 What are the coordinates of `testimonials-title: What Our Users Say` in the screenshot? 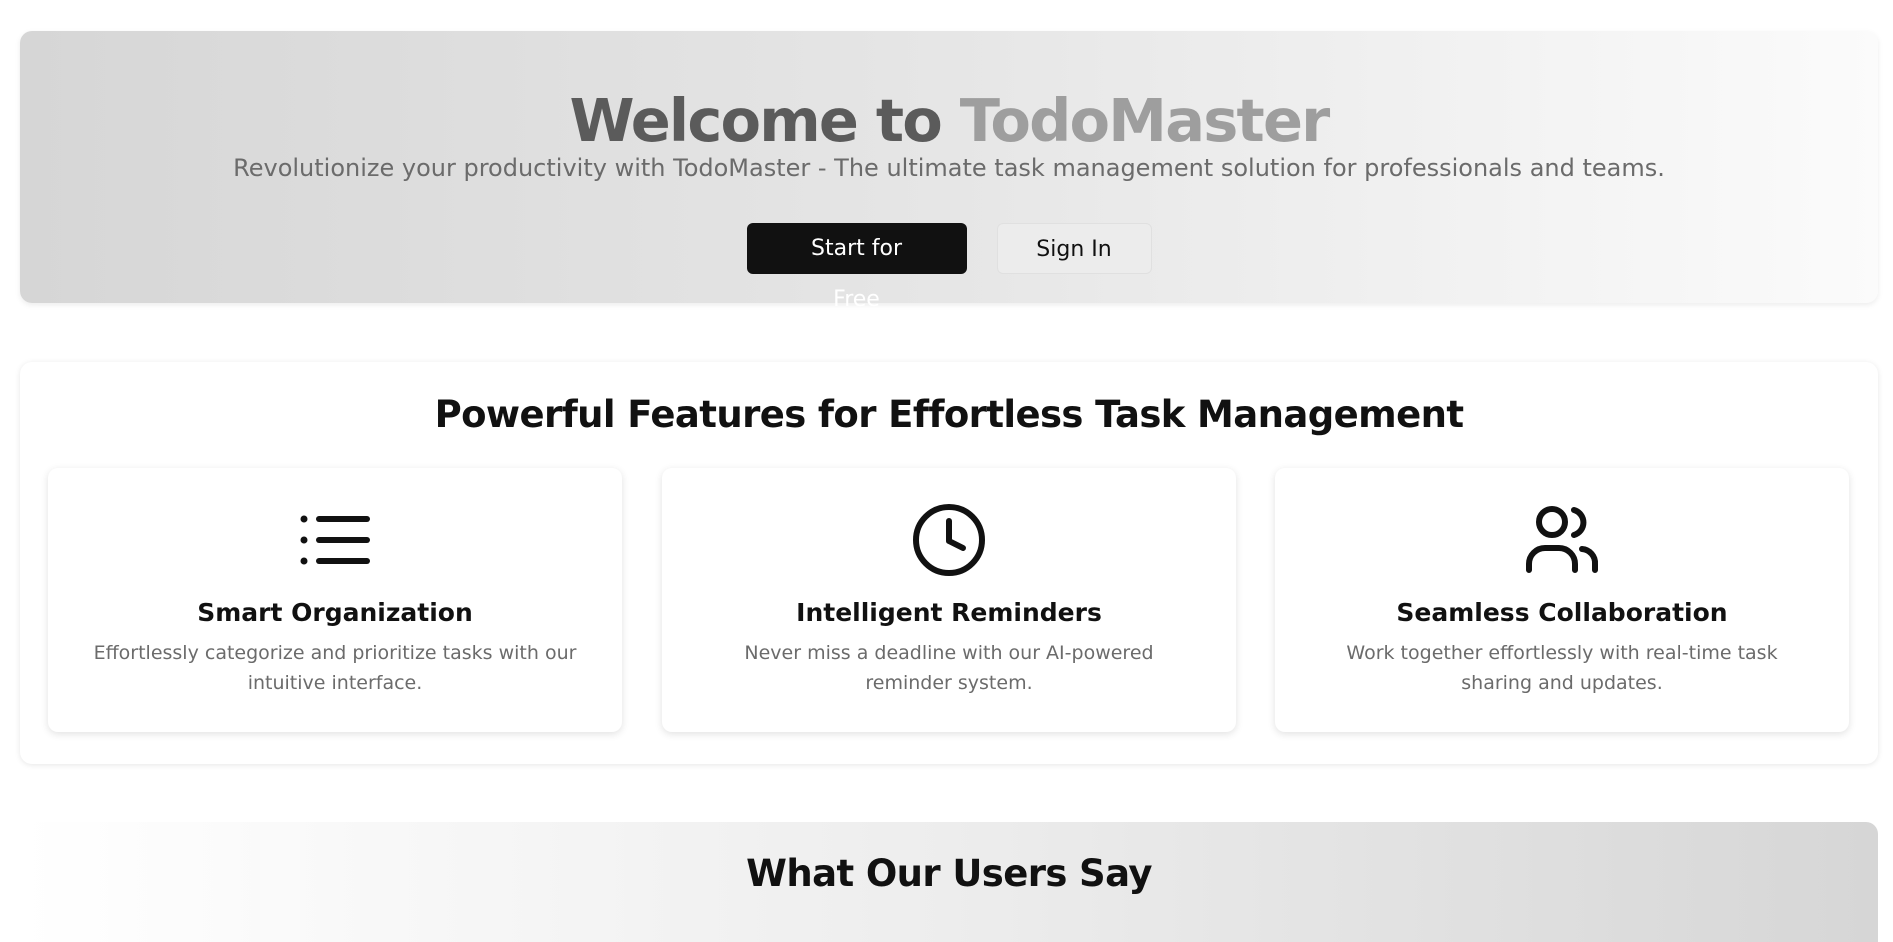 It's located at (949, 873).